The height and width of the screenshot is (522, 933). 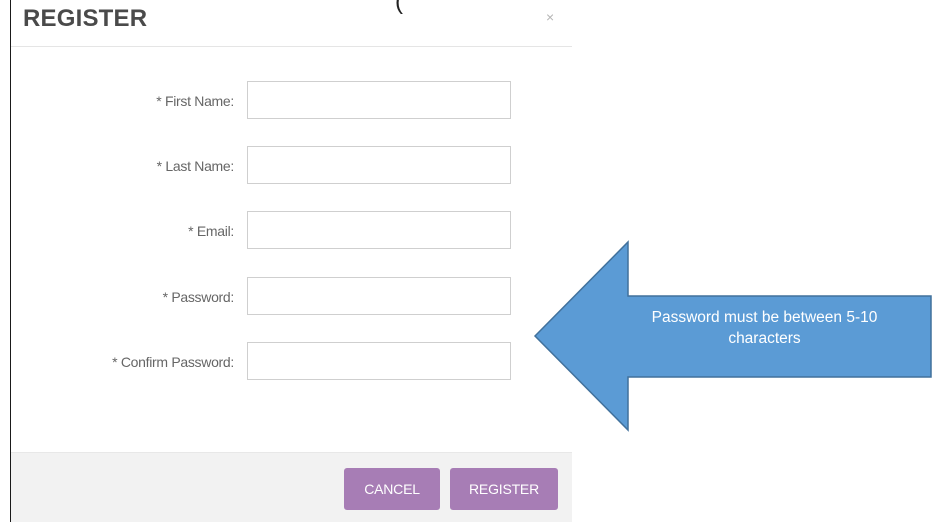 What do you see at coordinates (379, 165) in the screenshot?
I see `last-name-input` at bounding box center [379, 165].